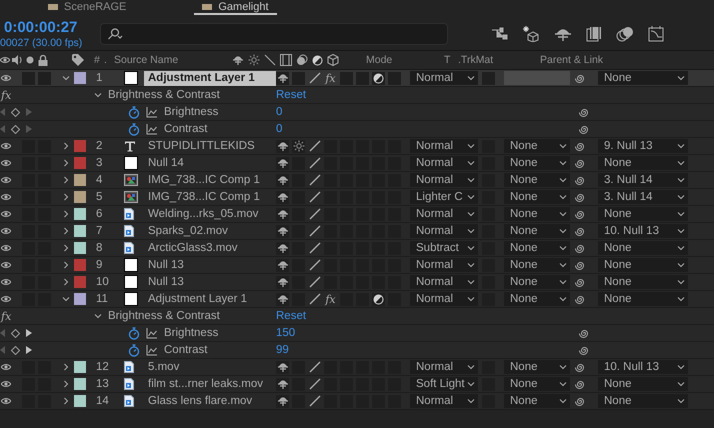  Describe the element at coordinates (44, 78) in the screenshot. I see `lock-box` at that location.